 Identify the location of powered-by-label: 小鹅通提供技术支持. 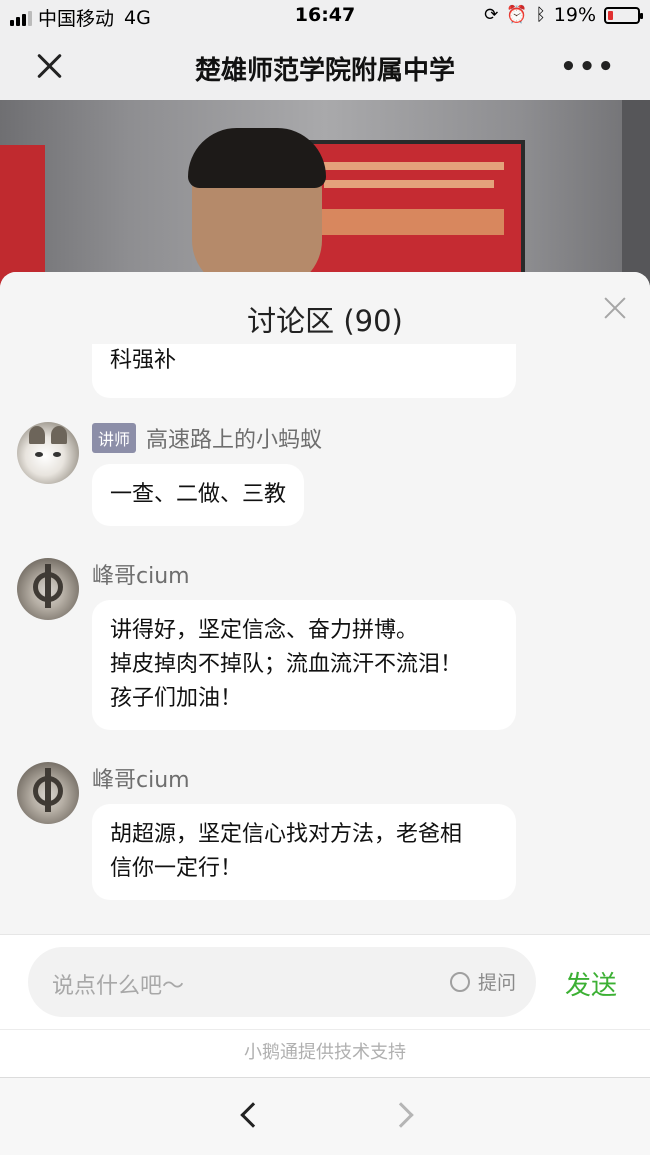
(325, 1053).